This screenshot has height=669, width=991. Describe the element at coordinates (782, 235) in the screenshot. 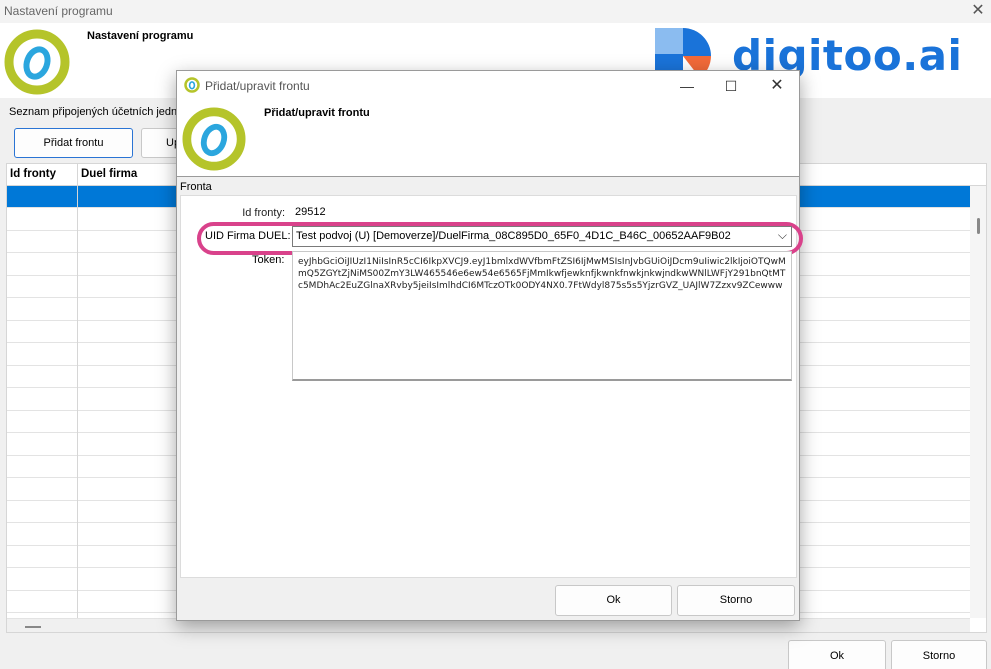

I see `chevron-down-icon: ⌵` at that location.